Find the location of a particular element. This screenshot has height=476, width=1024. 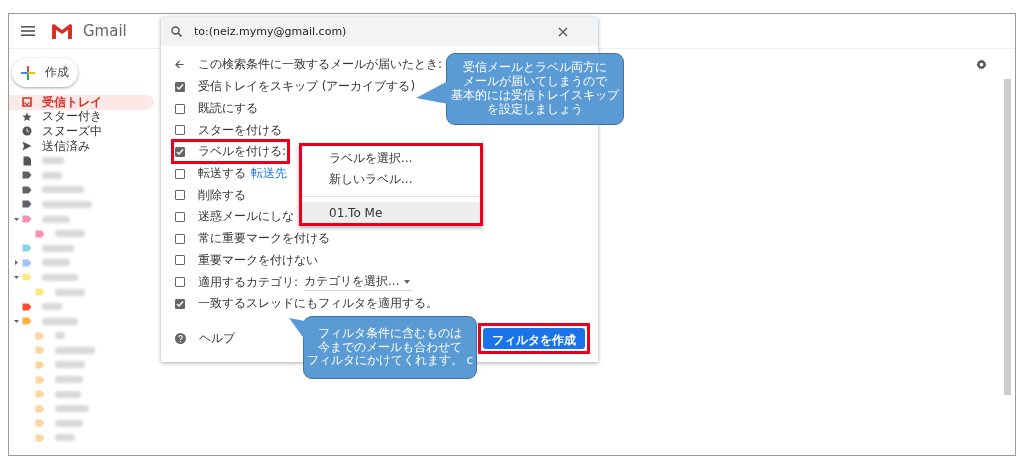

callout-text: フィルタ条件に含むものは is located at coordinates (390, 333).